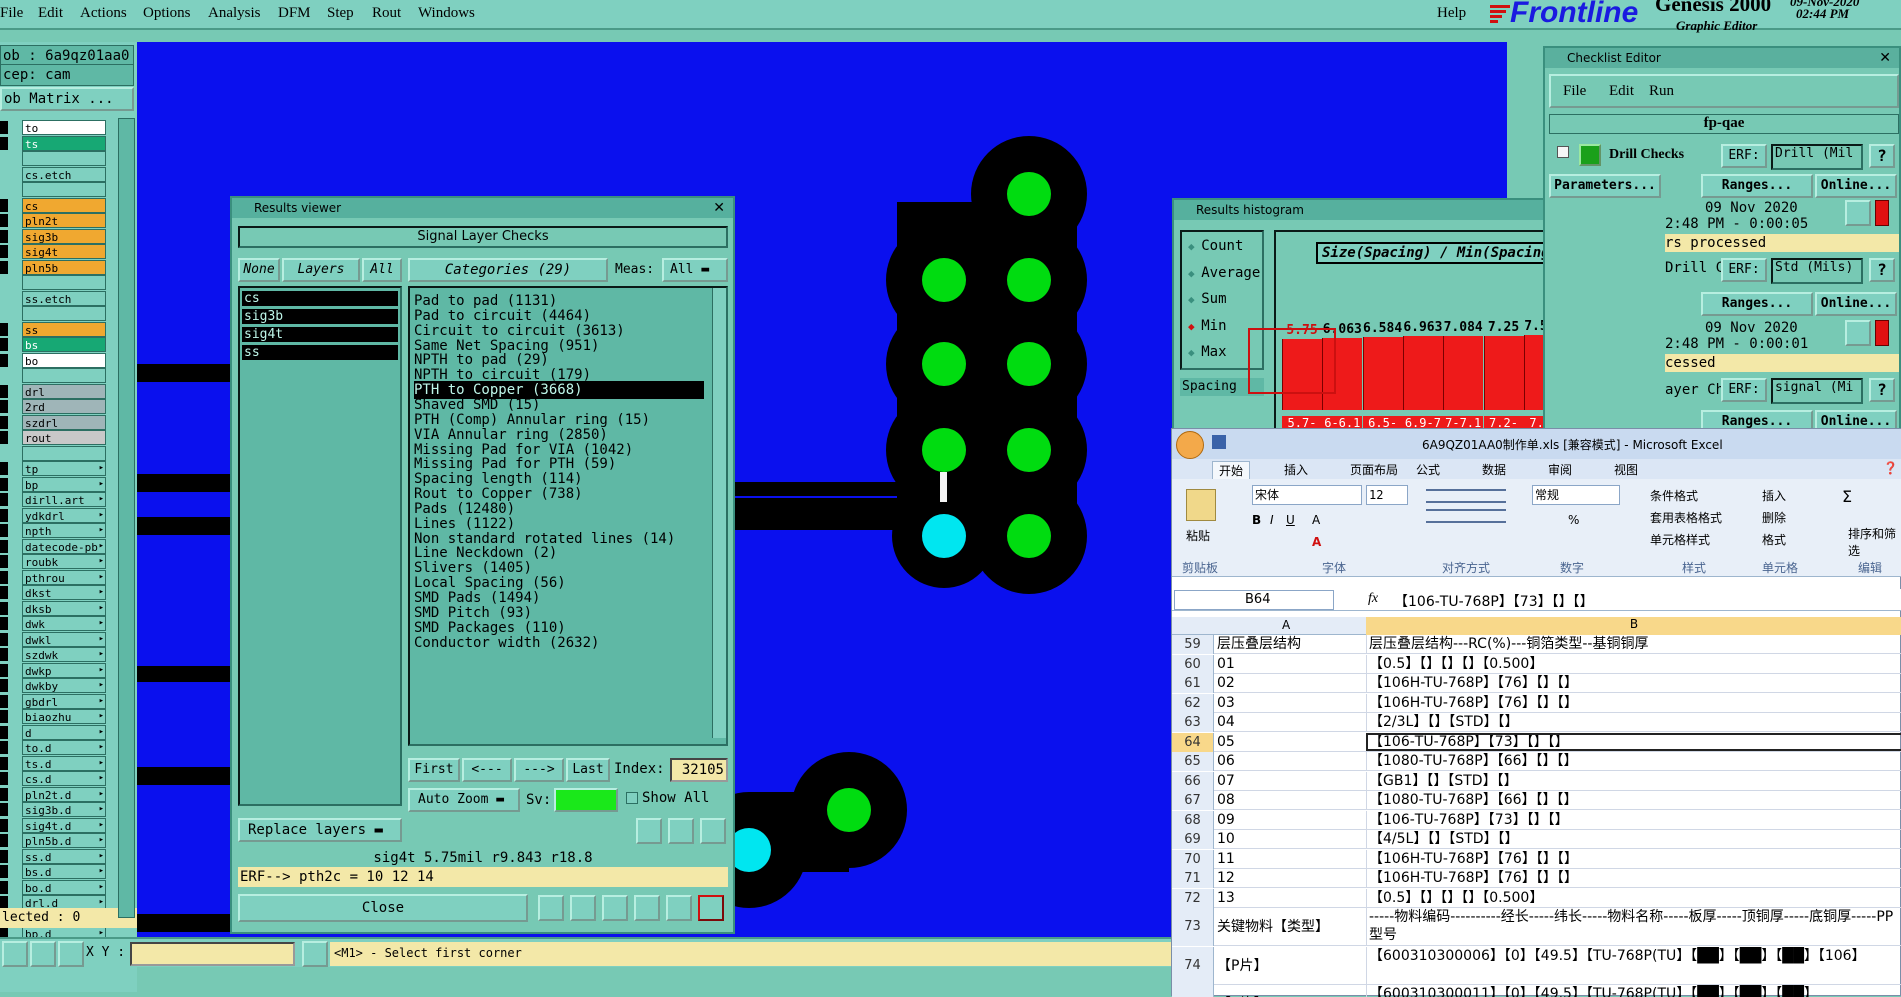  Describe the element at coordinates (1387, 495) in the screenshot. I see `font-size-dropdown: 12` at that location.